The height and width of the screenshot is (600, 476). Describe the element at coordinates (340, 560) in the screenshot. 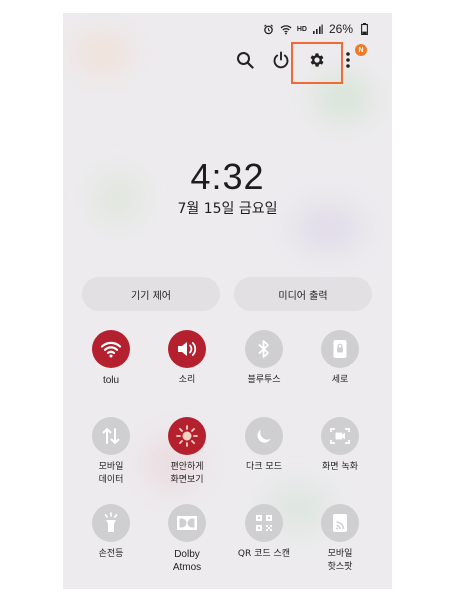

I see `tile-label: 모바일 핫스팟` at that location.